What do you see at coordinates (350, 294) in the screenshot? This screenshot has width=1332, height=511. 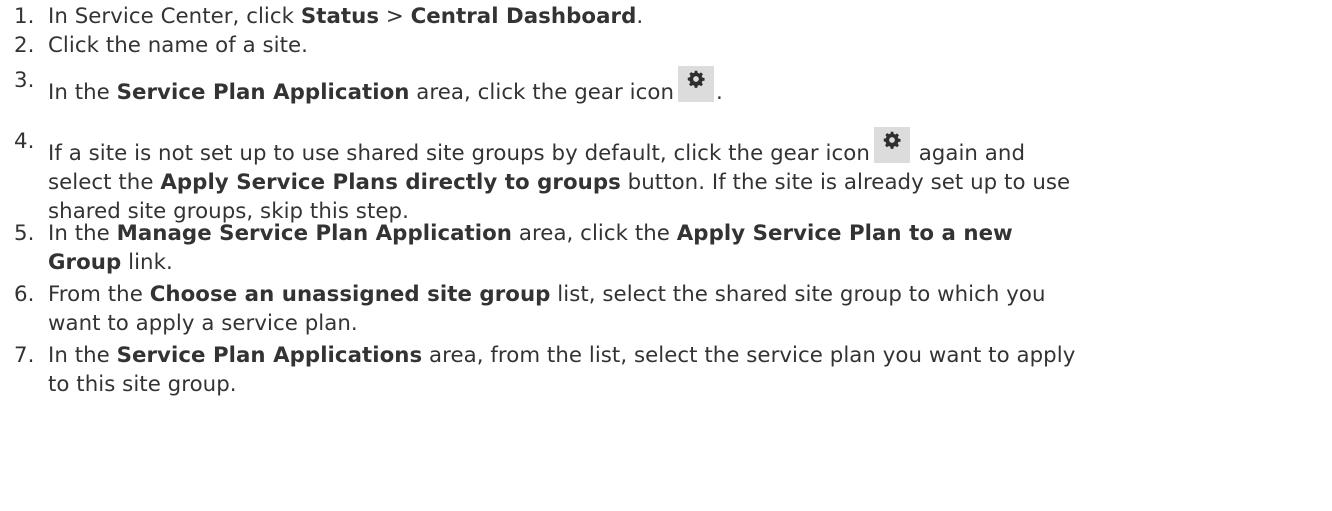 I see `ui-term-choose-unassigned-site-group: Choose an unassigned site group` at bounding box center [350, 294].